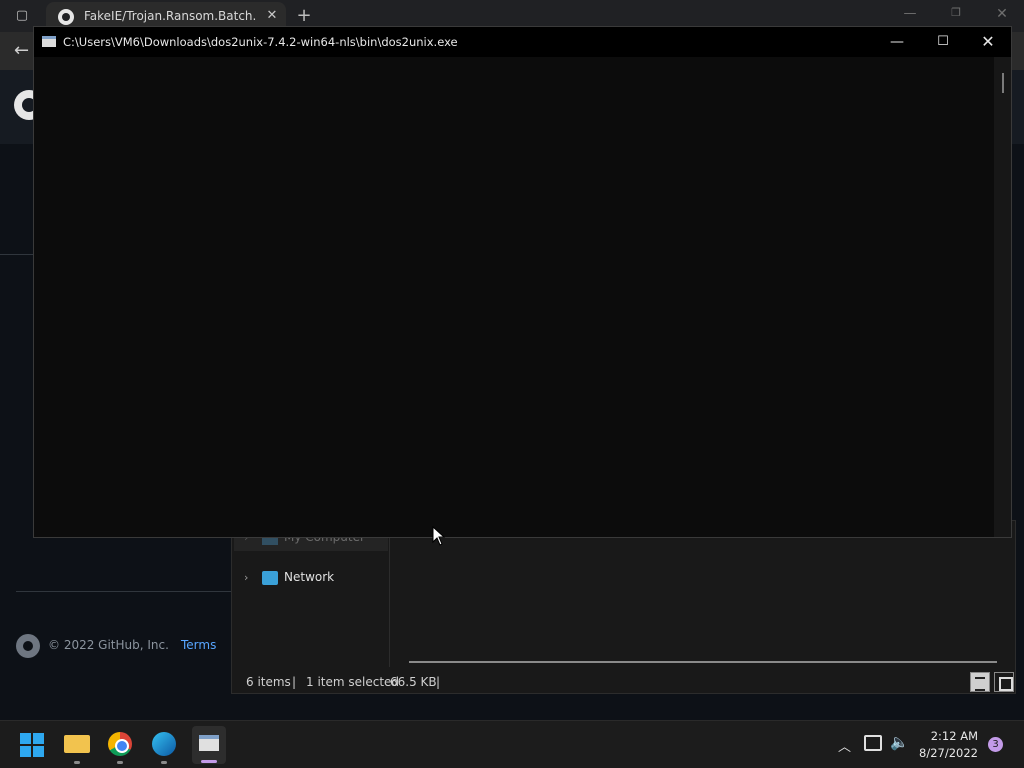 This screenshot has width=1024, height=768. I want to click on network-icon, so click(270, 578).